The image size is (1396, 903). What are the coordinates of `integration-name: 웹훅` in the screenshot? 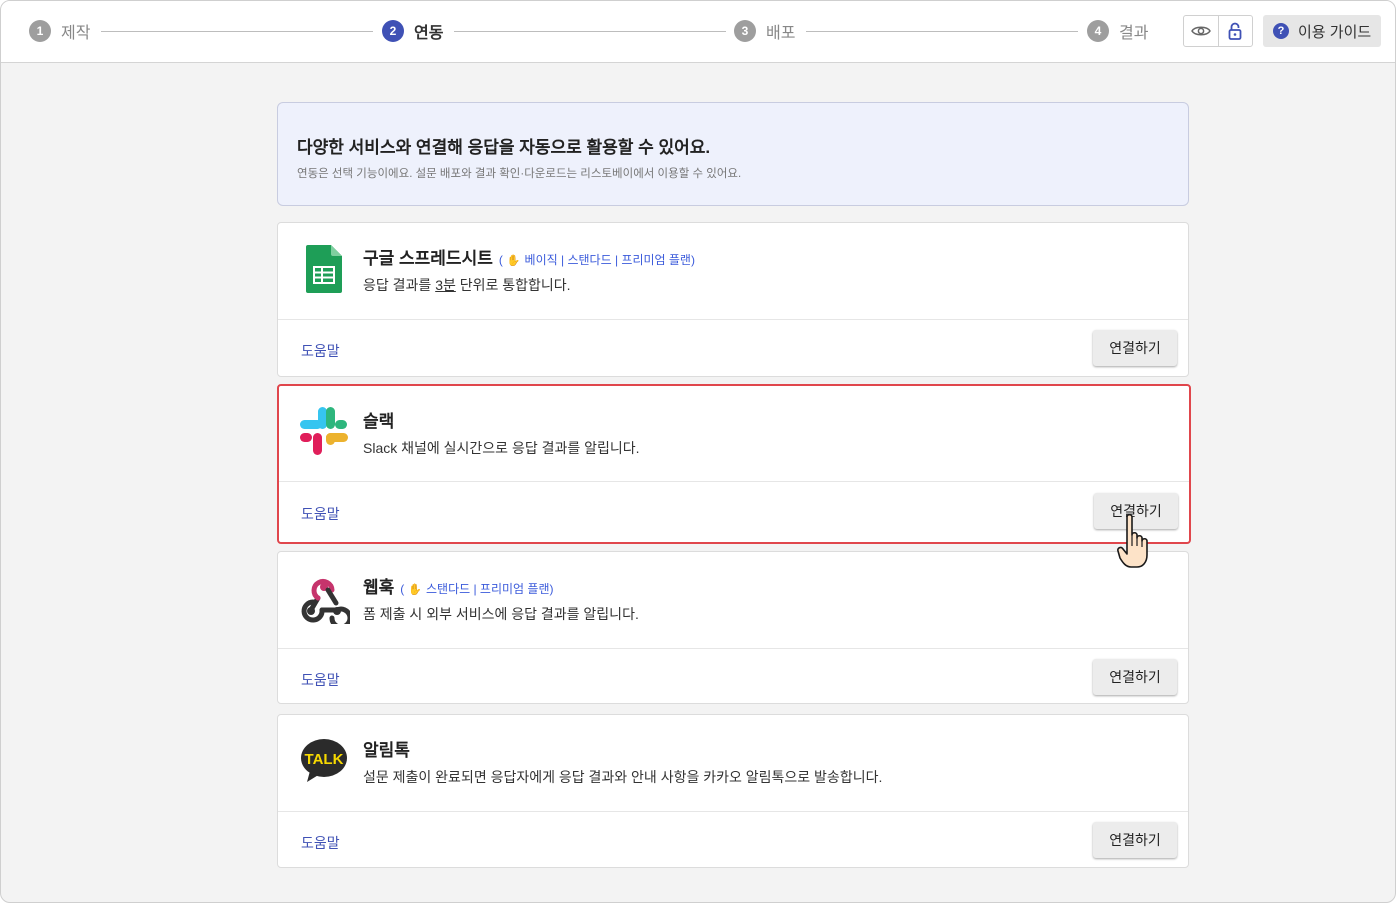 It's located at (379, 587).